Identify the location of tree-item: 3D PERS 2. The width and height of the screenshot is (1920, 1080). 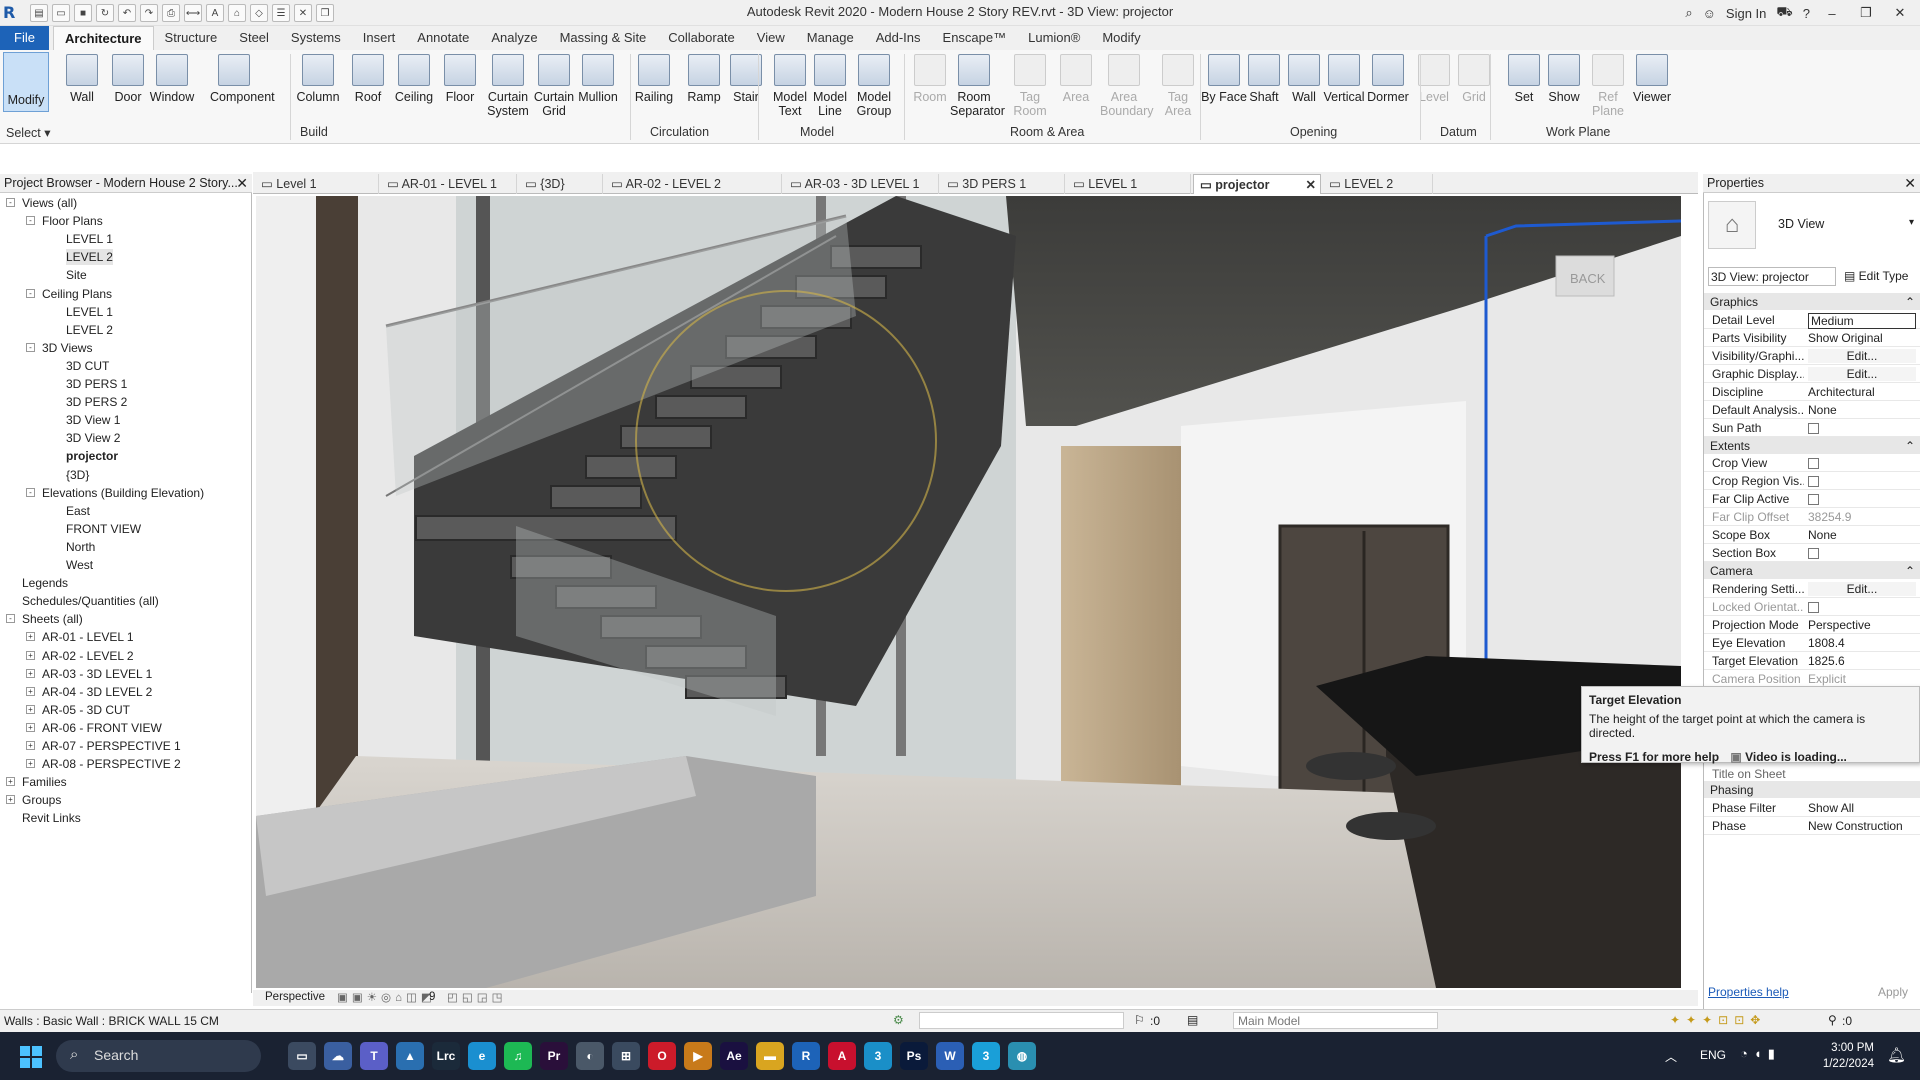
(96, 402).